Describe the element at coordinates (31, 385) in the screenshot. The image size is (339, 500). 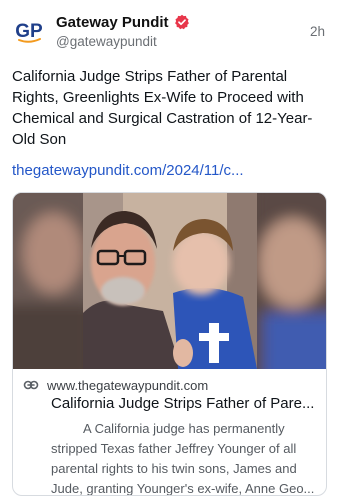
I see `link-icon` at that location.